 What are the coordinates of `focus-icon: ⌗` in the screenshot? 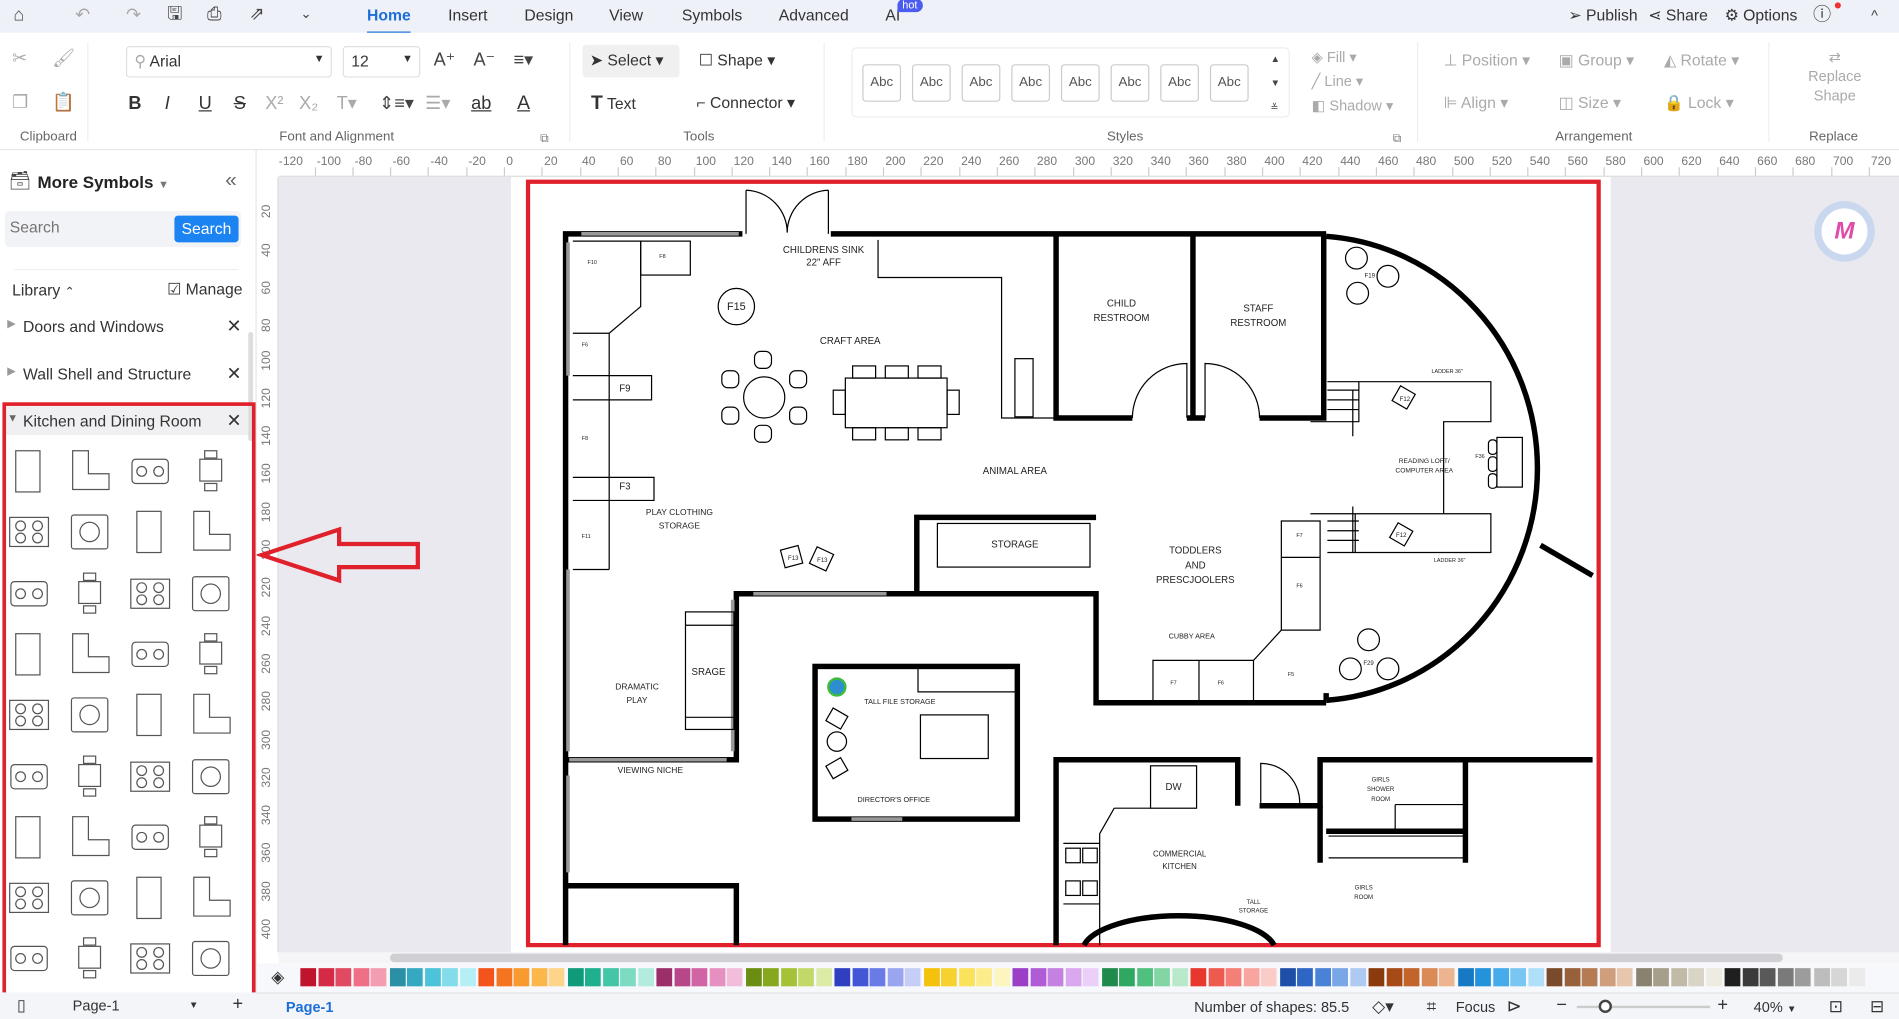 It's located at (1432, 1006).